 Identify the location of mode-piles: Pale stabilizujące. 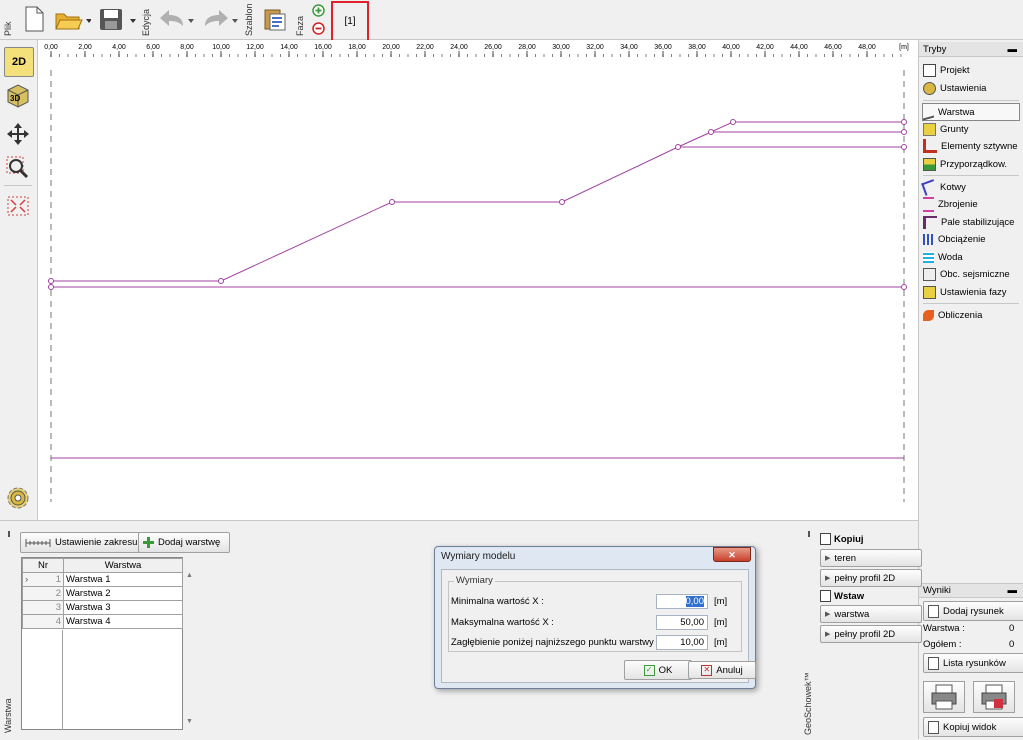
(968, 222).